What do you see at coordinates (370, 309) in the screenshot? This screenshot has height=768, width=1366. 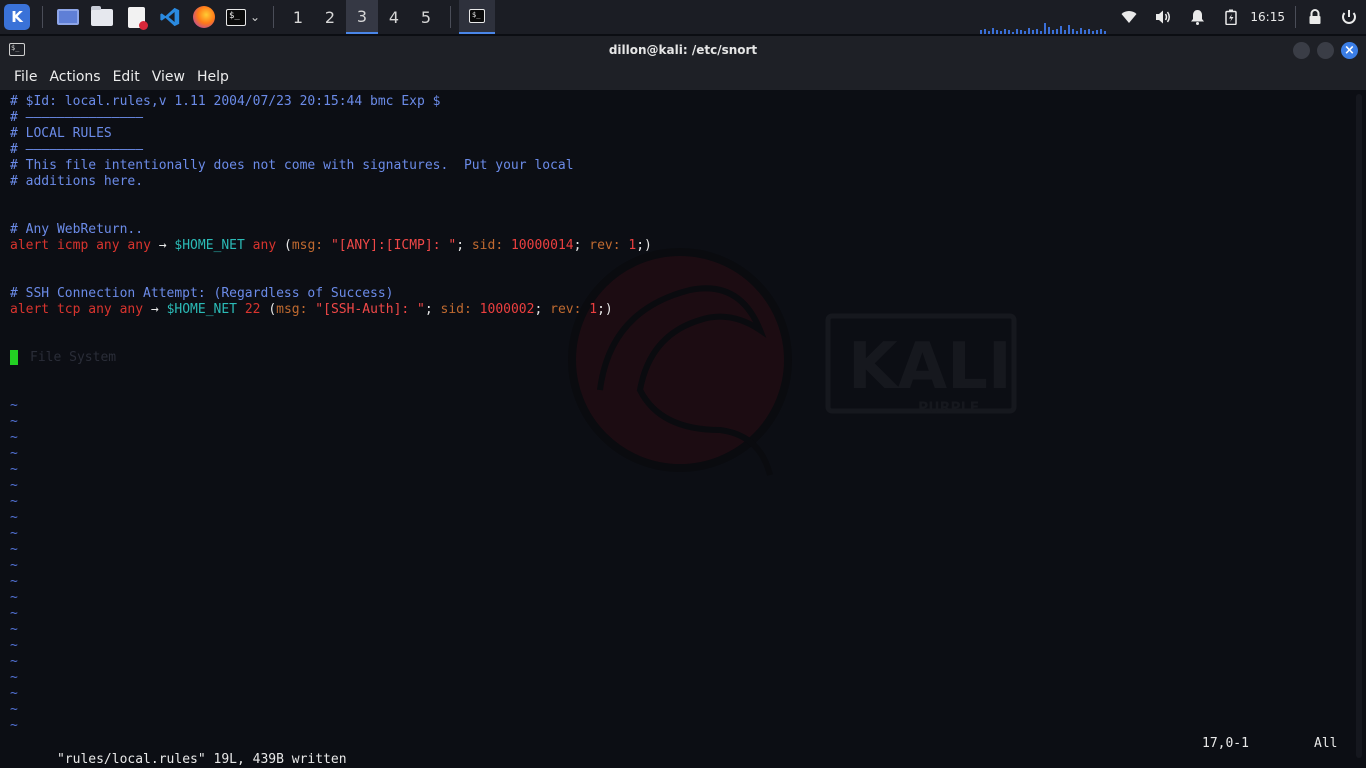 I see `rule2-msg: "[SSH-Auth]: "` at bounding box center [370, 309].